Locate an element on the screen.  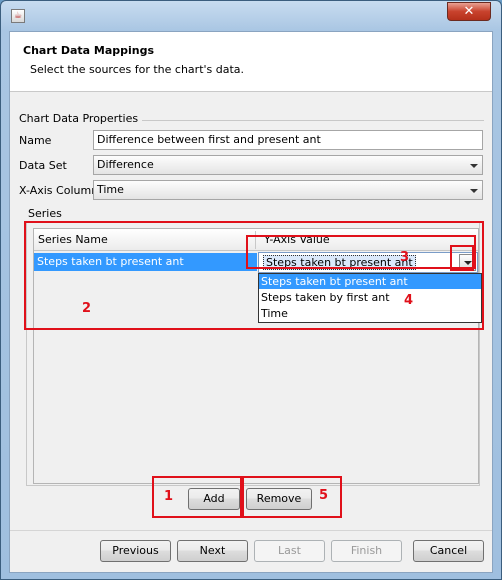
java-app-icon: ☕ is located at coordinates (18, 16).